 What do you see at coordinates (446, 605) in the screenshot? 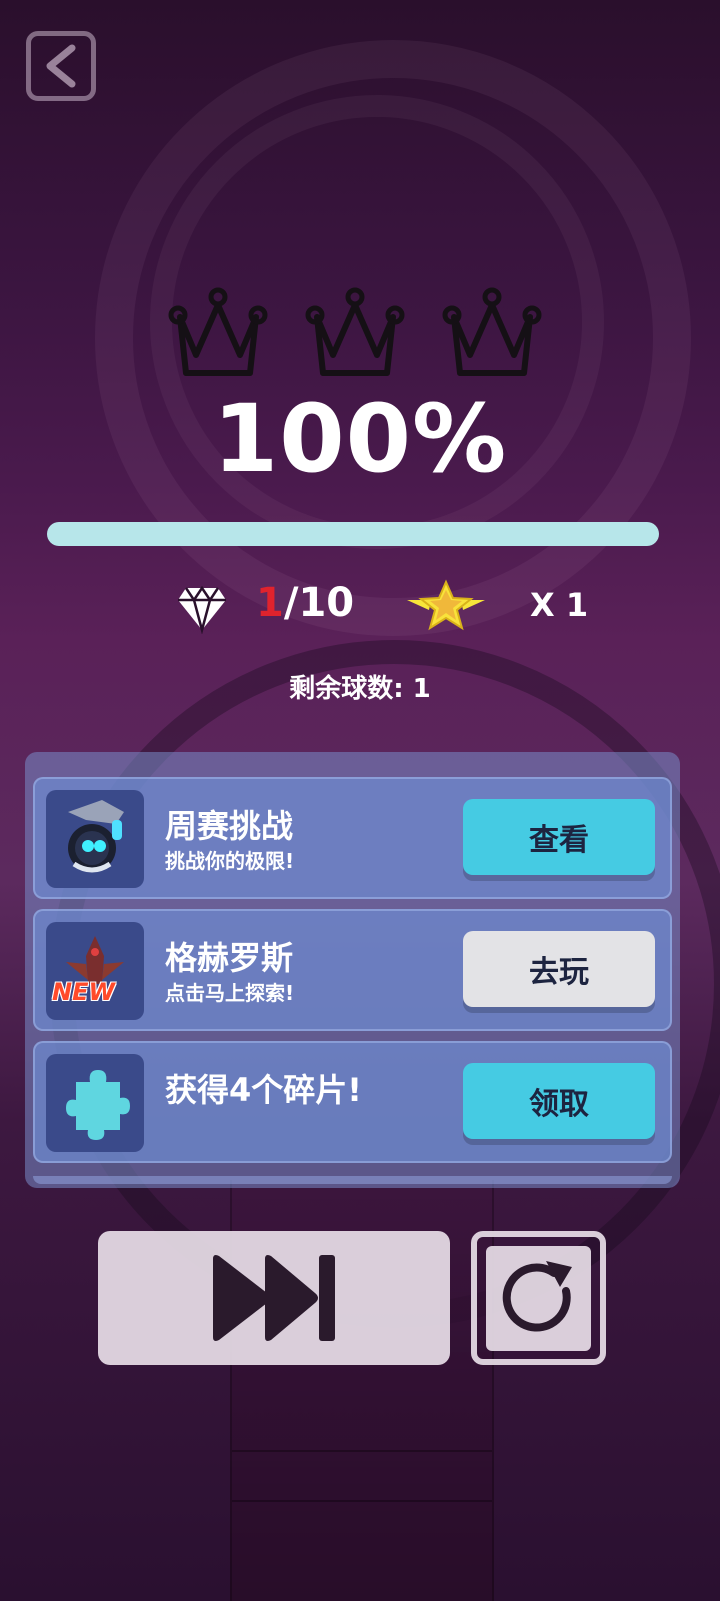
I see `winged-star-icon` at bounding box center [446, 605].